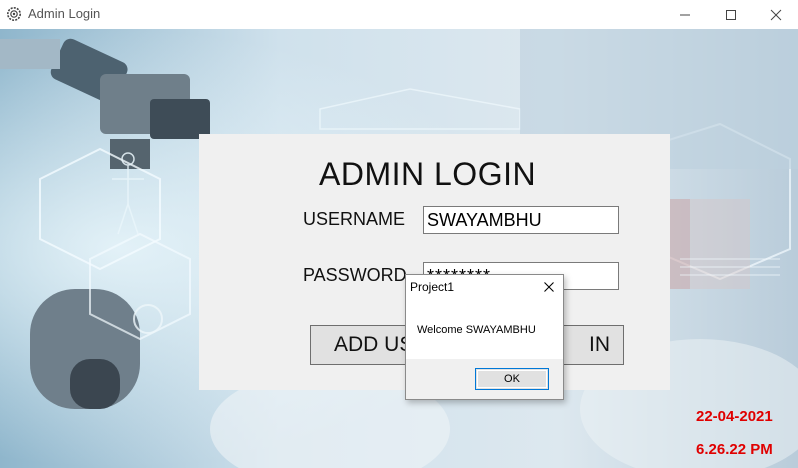  Describe the element at coordinates (512, 379) in the screenshot. I see `ok-button: OK` at that location.